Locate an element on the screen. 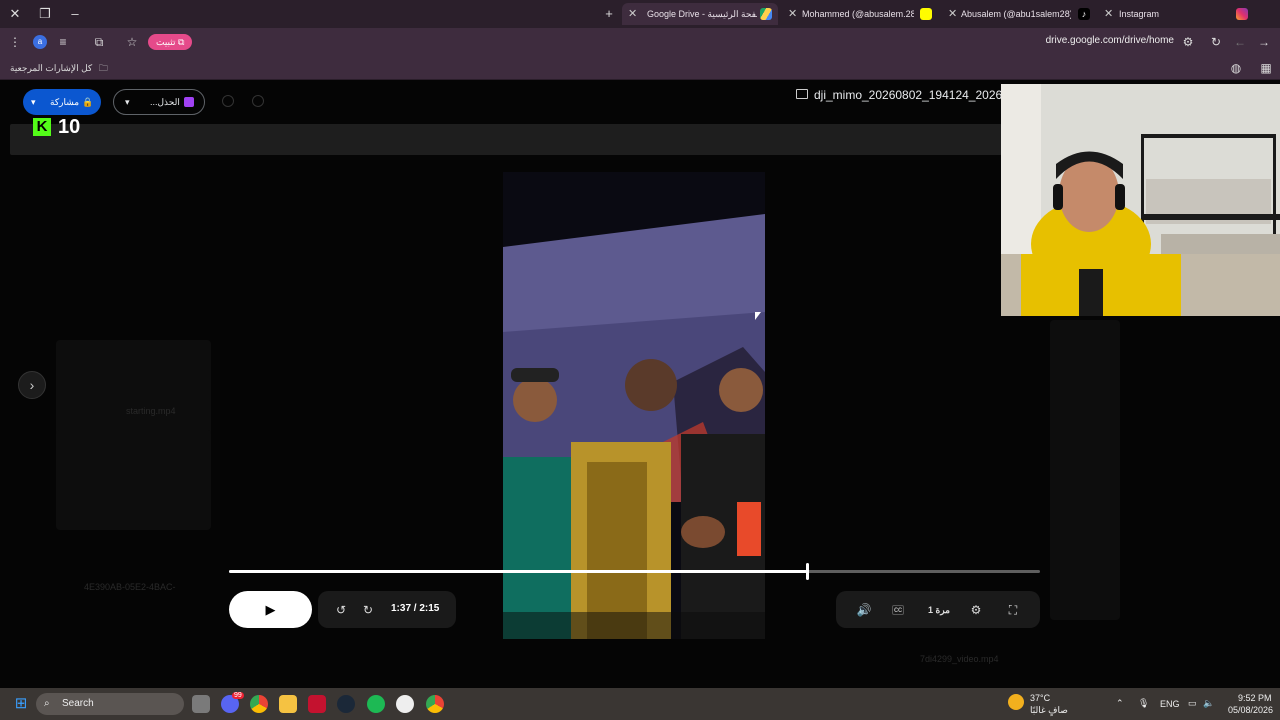  viewer-header-strip is located at coordinates (506, 139).